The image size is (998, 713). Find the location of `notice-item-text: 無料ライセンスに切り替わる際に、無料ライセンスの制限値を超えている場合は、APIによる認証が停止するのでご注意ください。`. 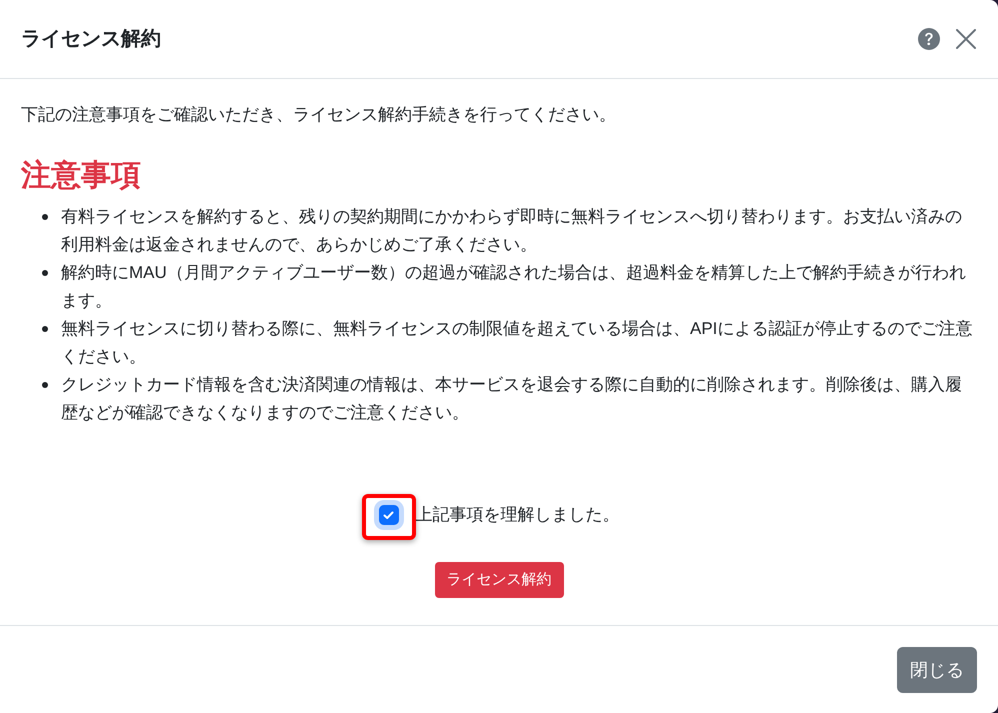

notice-item-text: 無料ライセンスに切り替わる際に、無料ライセンスの制限値を超えている場合は、APIによる認証が停止するのでご注意ください。 is located at coordinates (517, 343).